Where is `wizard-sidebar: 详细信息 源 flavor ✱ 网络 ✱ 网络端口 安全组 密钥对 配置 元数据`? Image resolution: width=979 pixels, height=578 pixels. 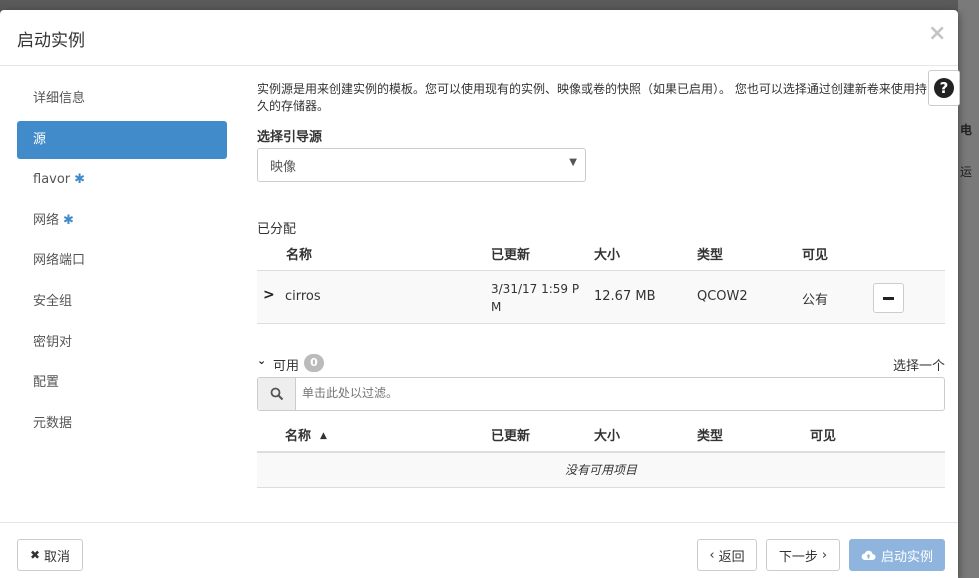 wizard-sidebar: 详细信息 源 flavor ✱ 网络 ✱ 网络端口 安全组 密钥对 配置 元数据 is located at coordinates (122, 262).